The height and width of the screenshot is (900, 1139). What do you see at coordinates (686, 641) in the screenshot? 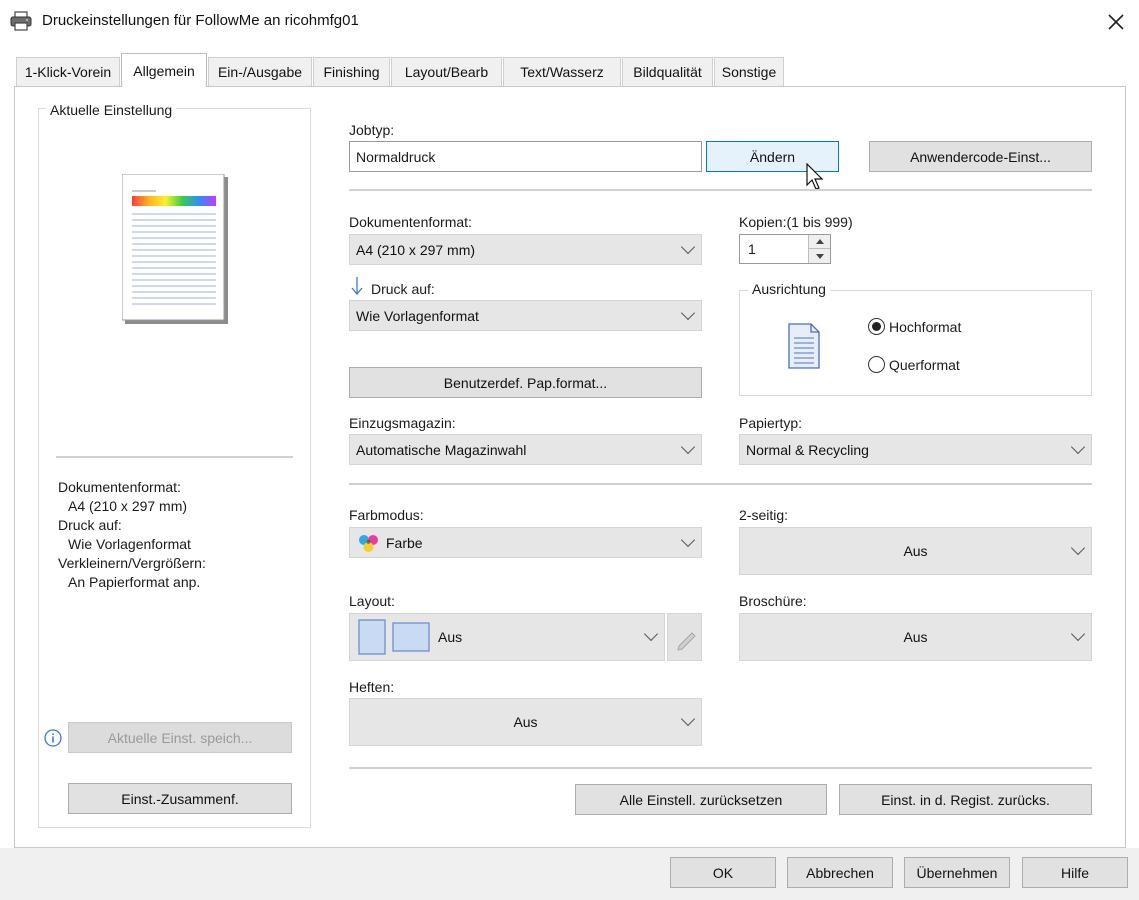
I see `pencil-icon` at bounding box center [686, 641].